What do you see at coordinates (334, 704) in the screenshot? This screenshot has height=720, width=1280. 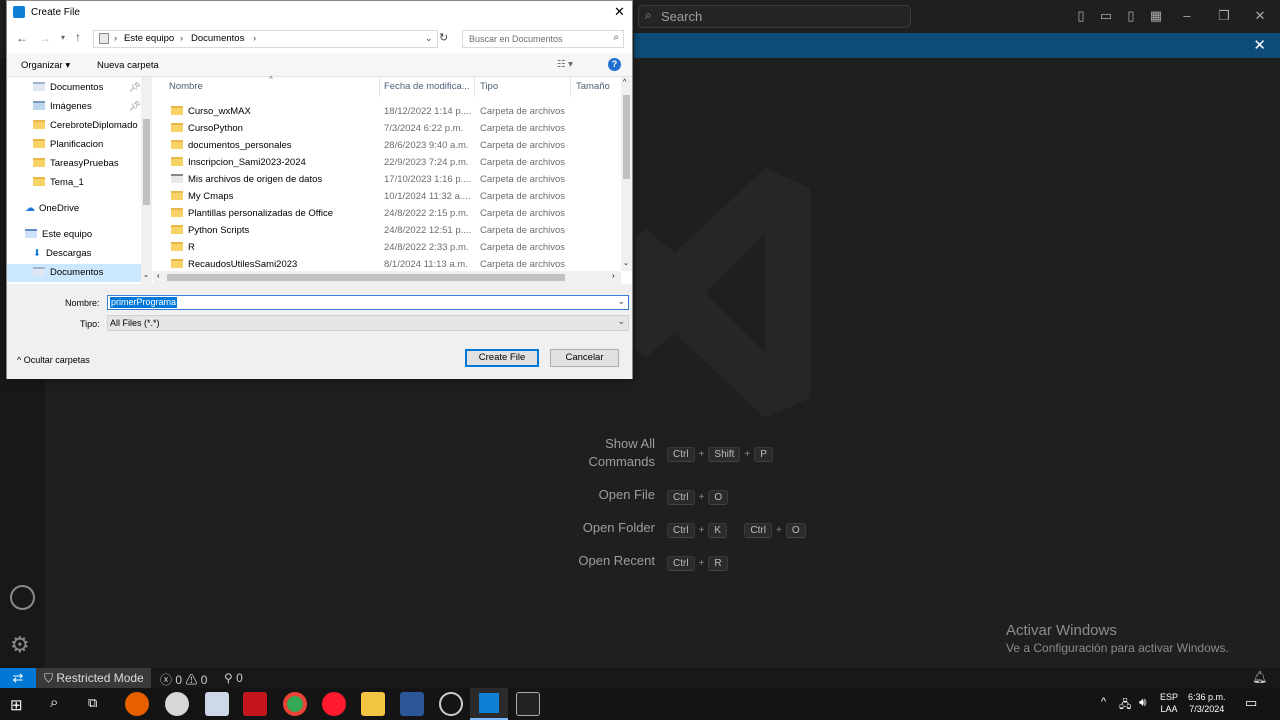 I see `opera-icon` at bounding box center [334, 704].